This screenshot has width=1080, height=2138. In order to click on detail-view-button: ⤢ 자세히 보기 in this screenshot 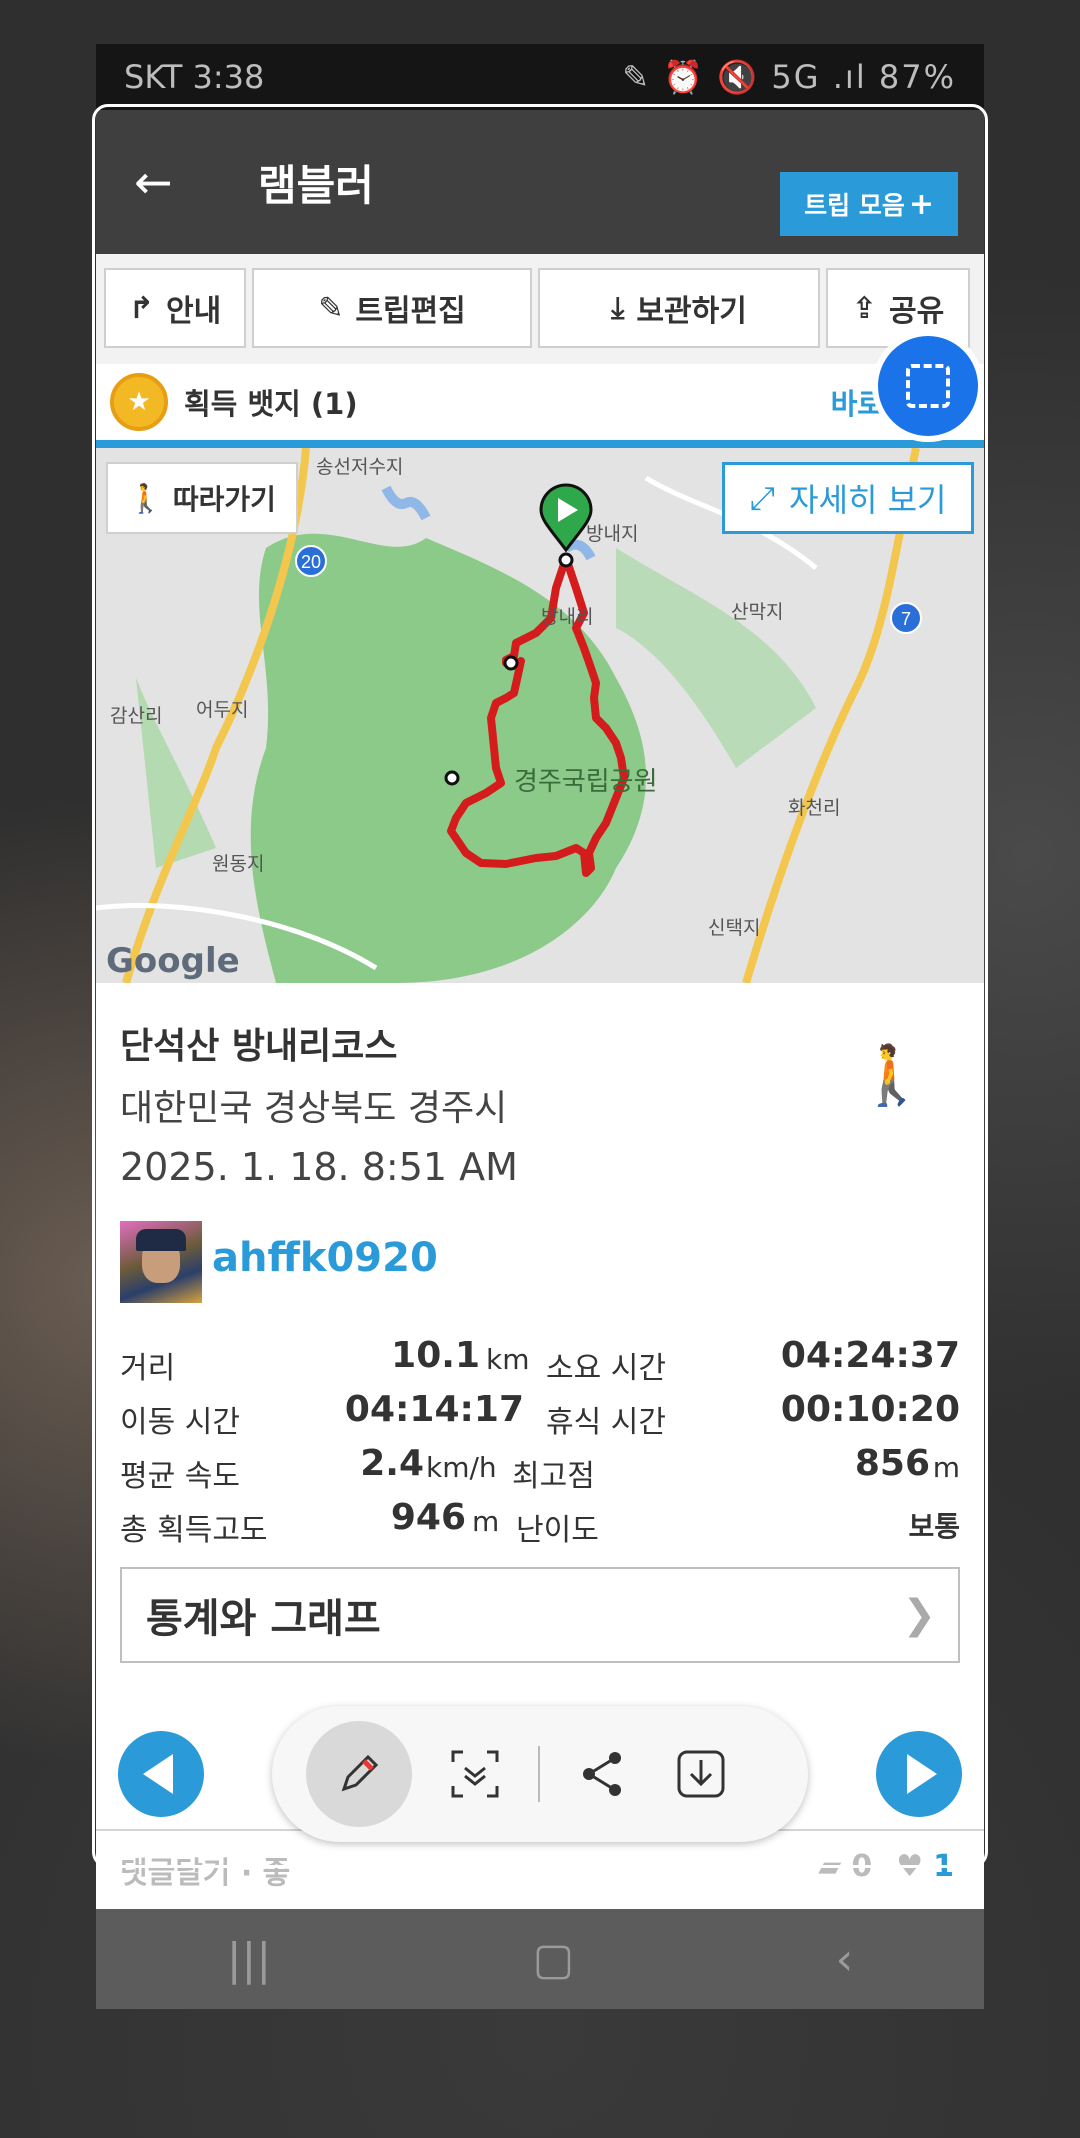, I will do `click(848, 498)`.